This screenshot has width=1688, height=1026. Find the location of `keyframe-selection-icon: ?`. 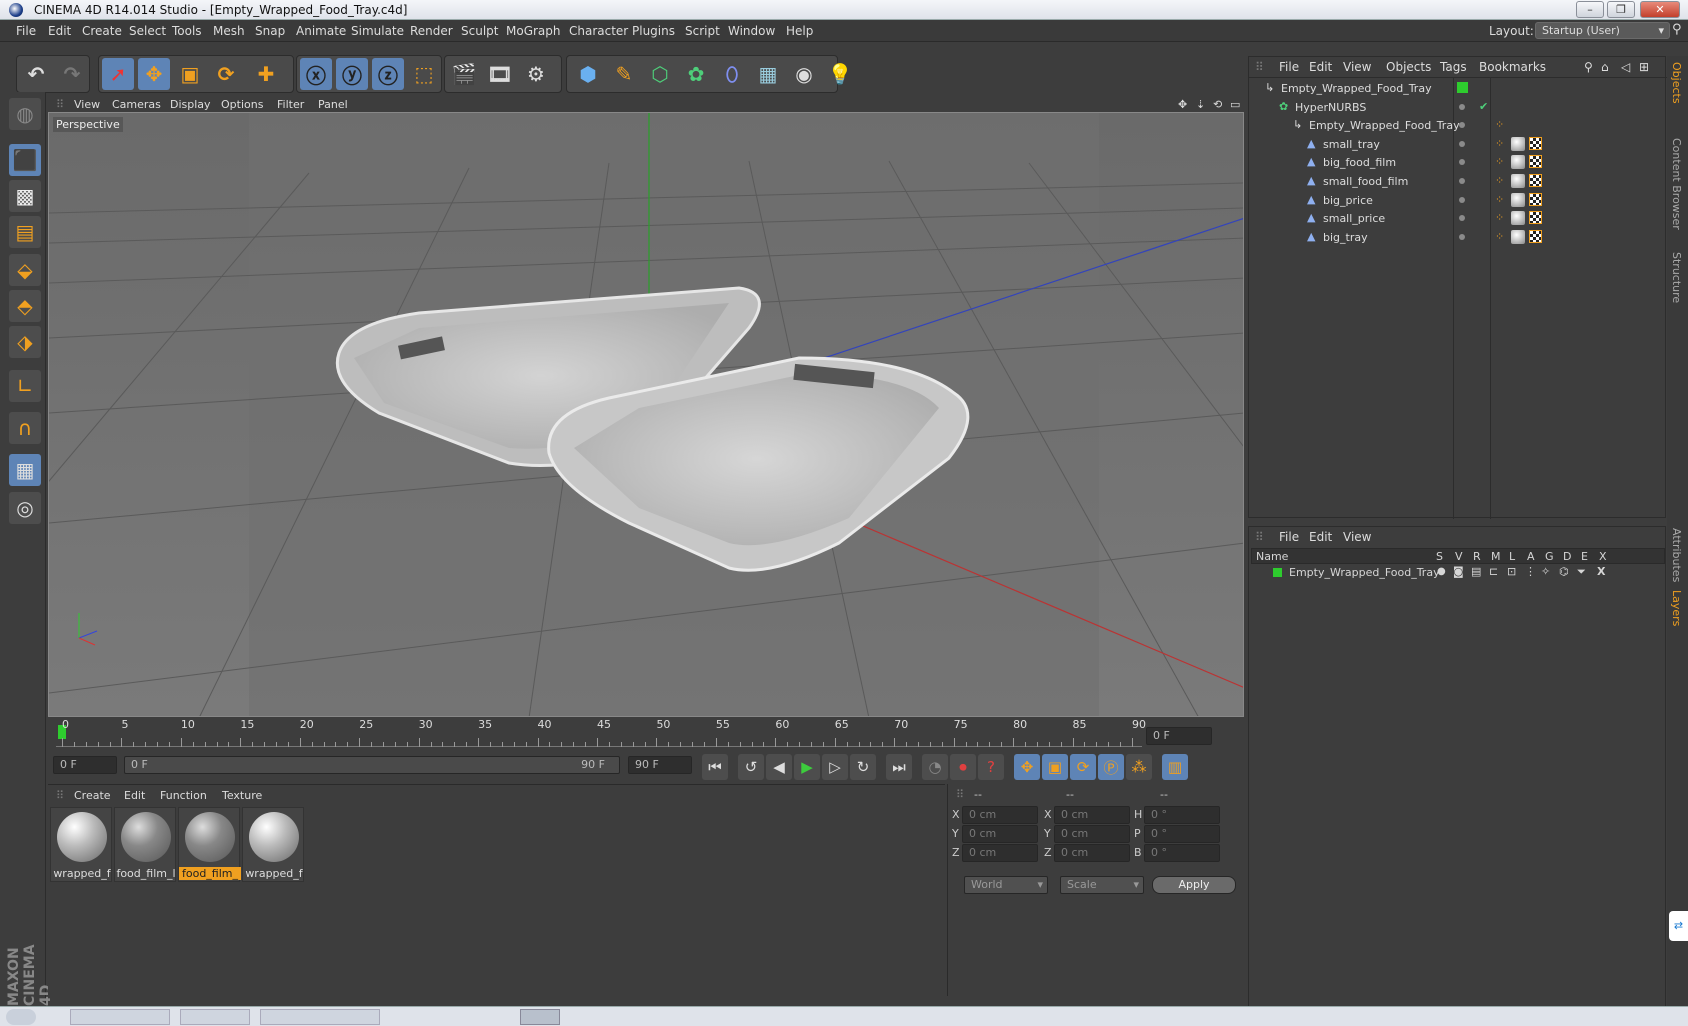

keyframe-selection-icon: ? is located at coordinates (991, 767).